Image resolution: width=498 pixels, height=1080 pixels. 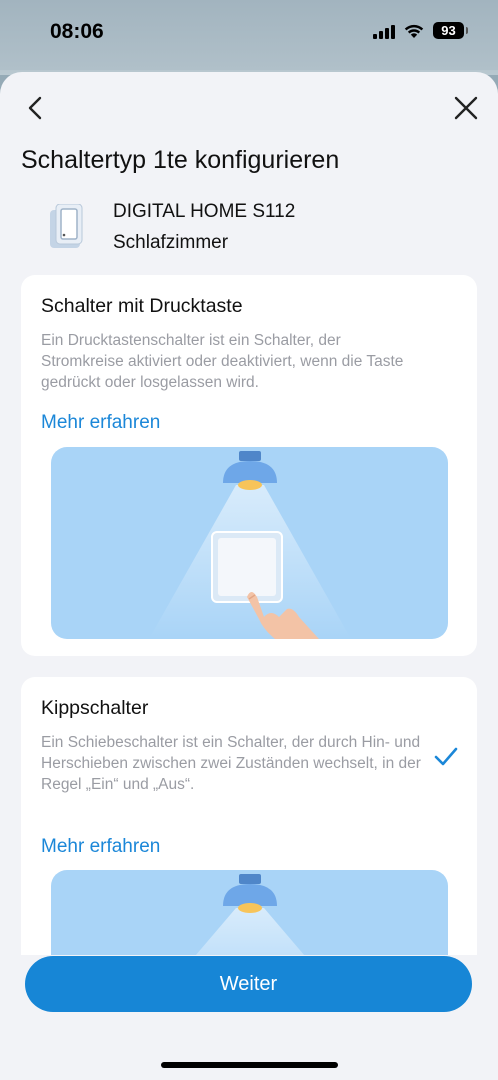 What do you see at coordinates (66, 226) in the screenshot?
I see `switch-device-icon` at bounding box center [66, 226].